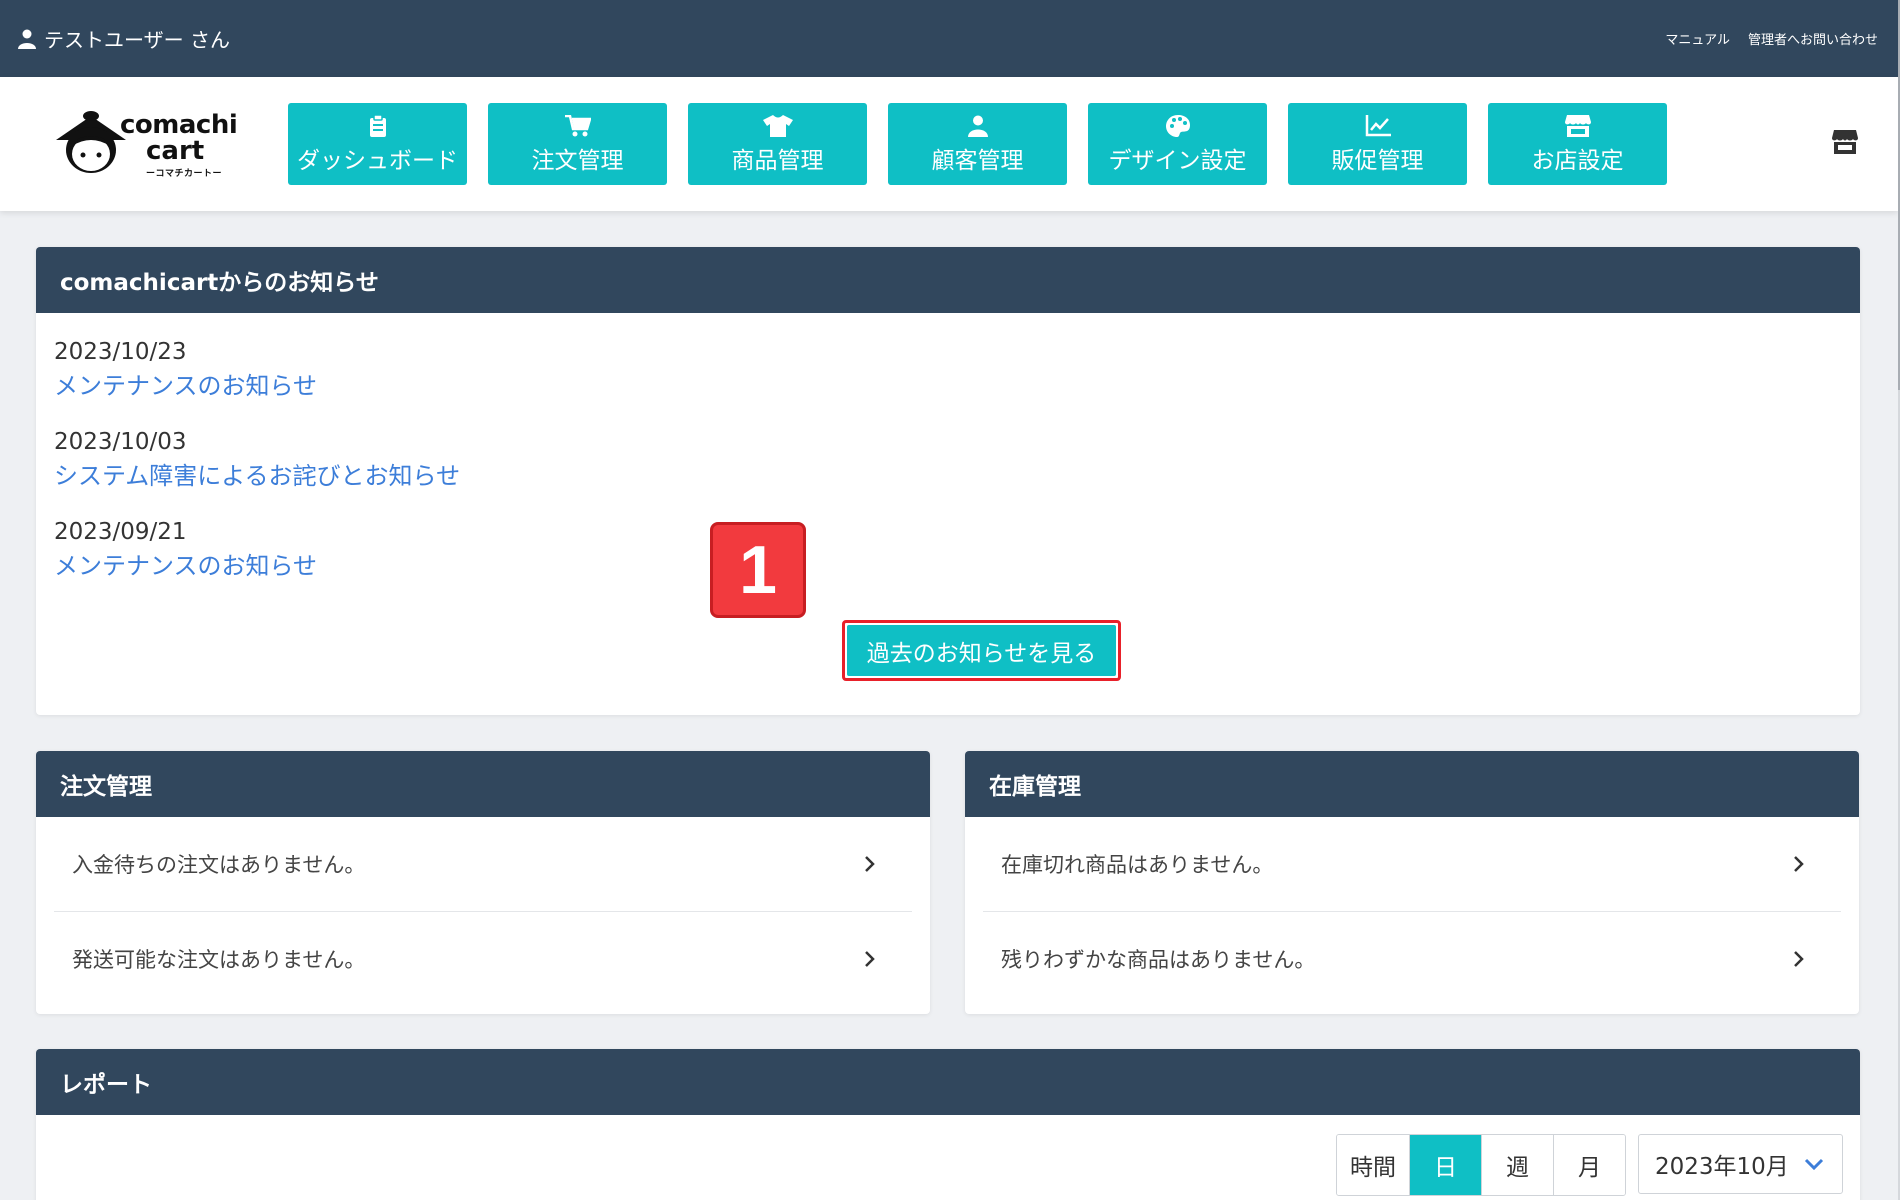 Image resolution: width=1900 pixels, height=1200 pixels. Describe the element at coordinates (1845, 144) in the screenshot. I see `storefront-icon` at that location.